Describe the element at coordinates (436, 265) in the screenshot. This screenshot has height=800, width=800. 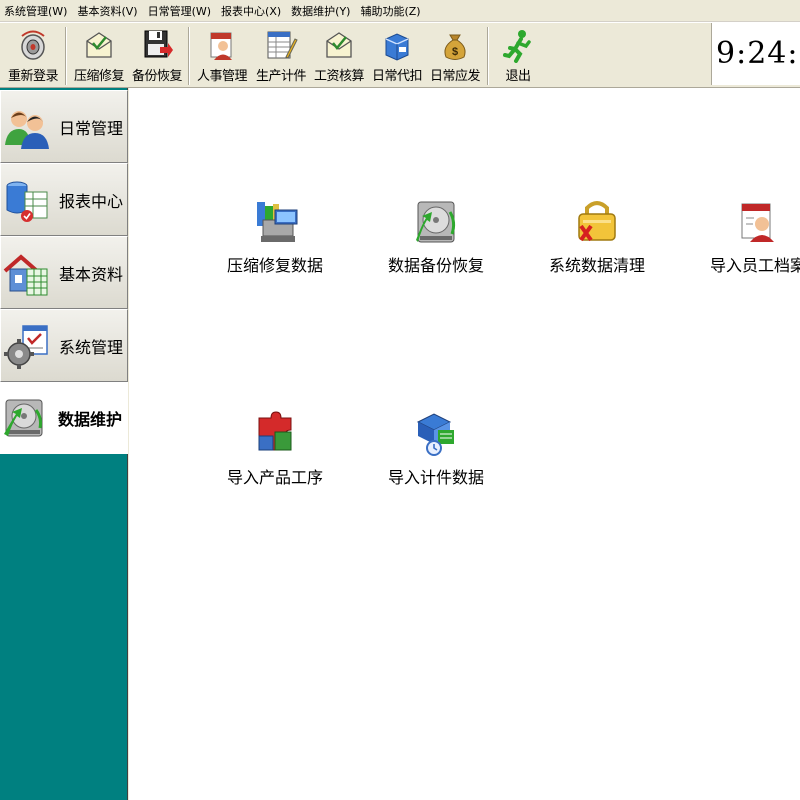
I see `data-backup-restore-label: 数据备份恢复` at that location.